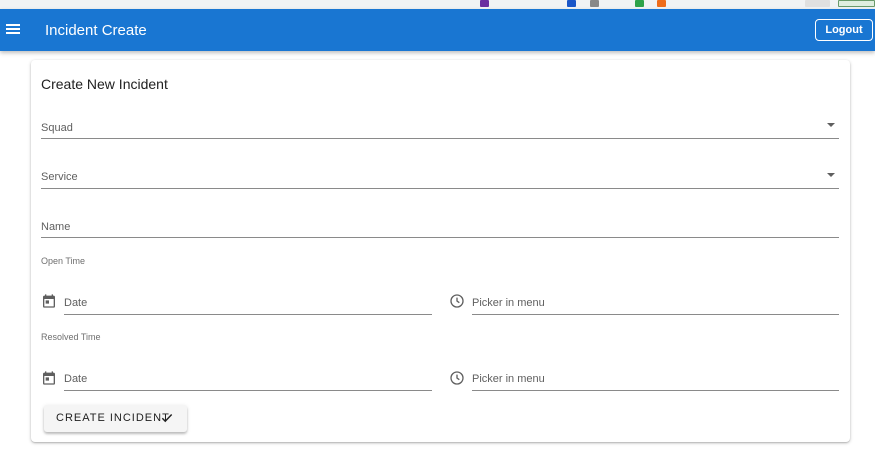  I want to click on open-time-picker-label: Picker in menu, so click(508, 303).